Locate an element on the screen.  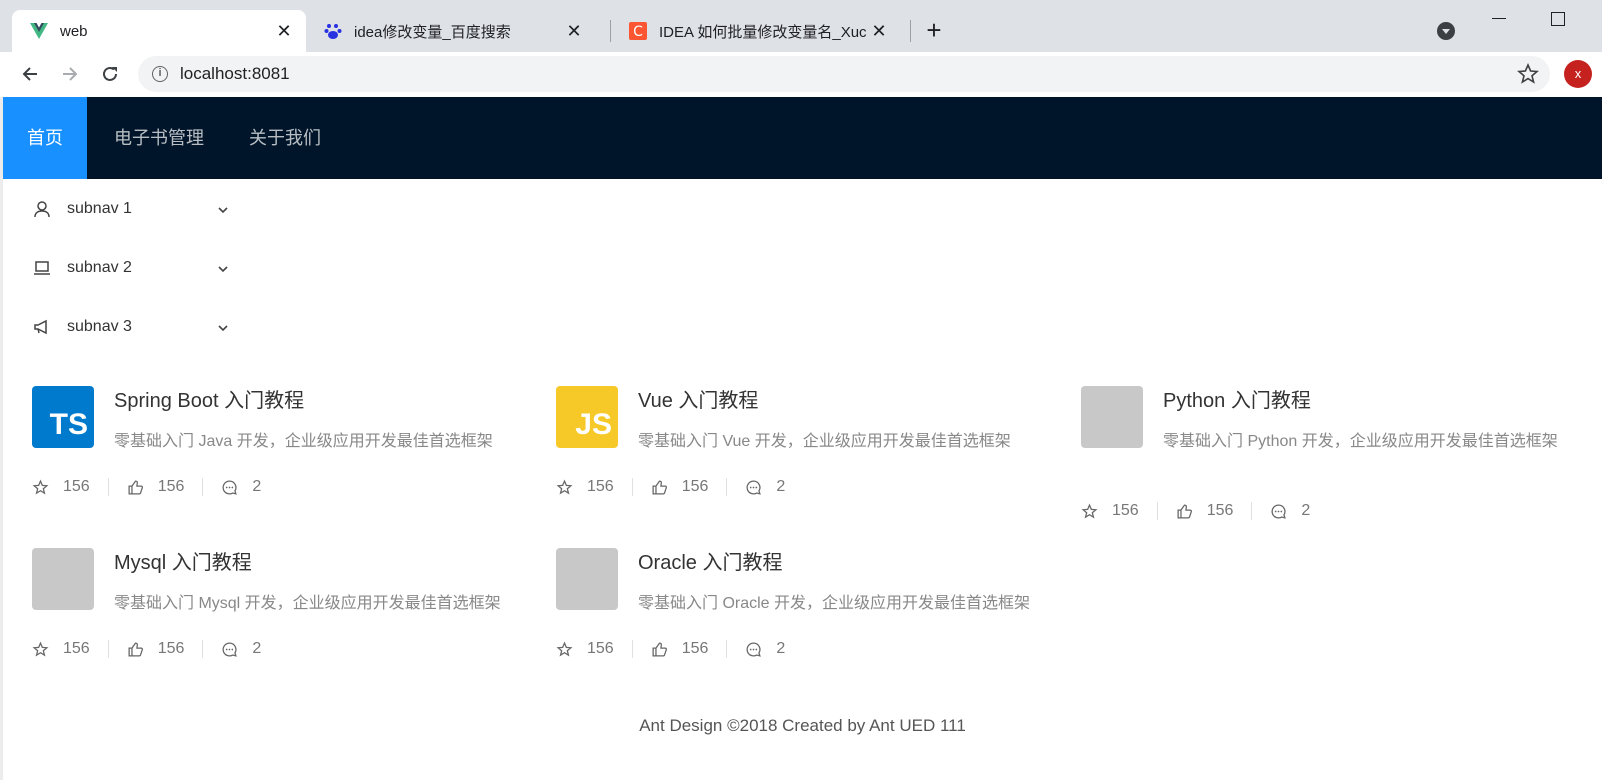
ebook-description: 零基础入门 Oracle 开发，企业级应用开发最佳首选框架 is located at coordinates (834, 603).